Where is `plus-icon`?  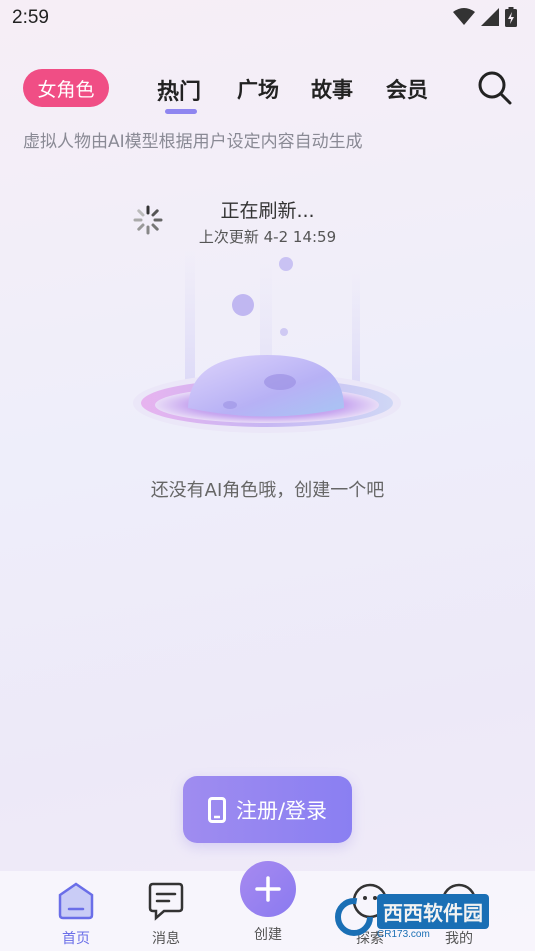
plus-icon is located at coordinates (268, 889).